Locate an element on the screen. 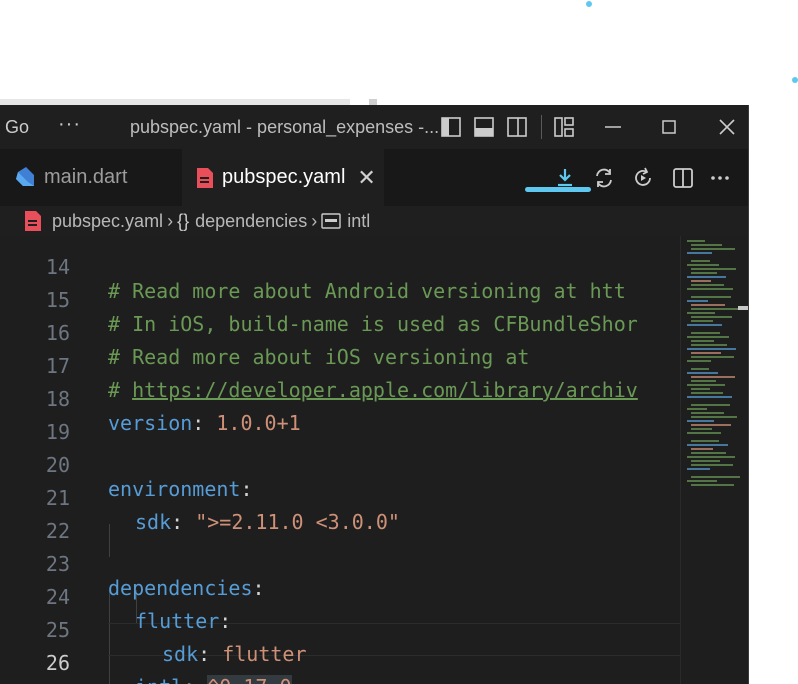 The image size is (798, 684). code-line: 23 dependencies: is located at coordinates (340, 562).